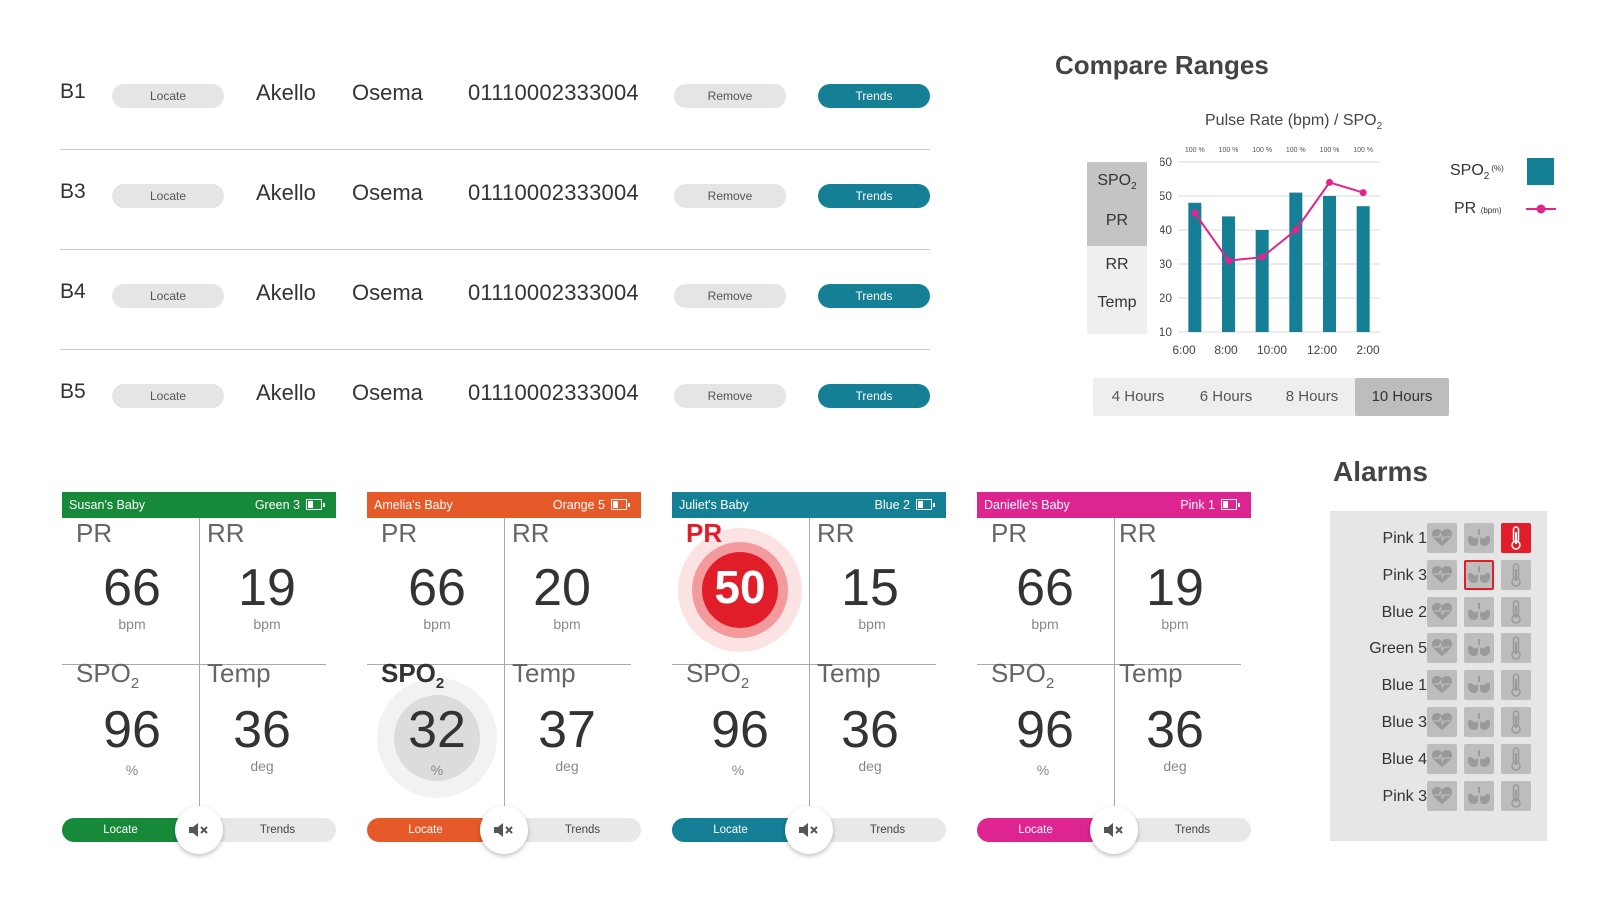 Image resolution: width=1600 pixels, height=900 pixels. What do you see at coordinates (437, 730) in the screenshot?
I see `spo2-value: 32` at bounding box center [437, 730].